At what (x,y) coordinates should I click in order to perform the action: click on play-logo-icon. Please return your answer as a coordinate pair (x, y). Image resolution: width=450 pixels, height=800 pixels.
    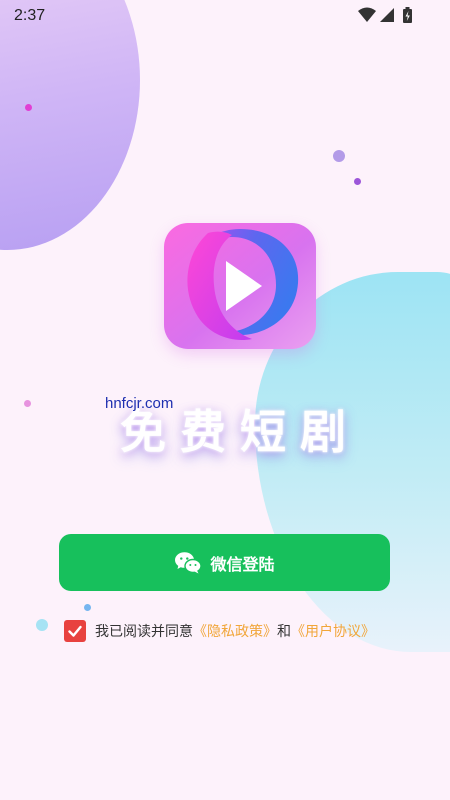
    Looking at the image, I should click on (240, 286).